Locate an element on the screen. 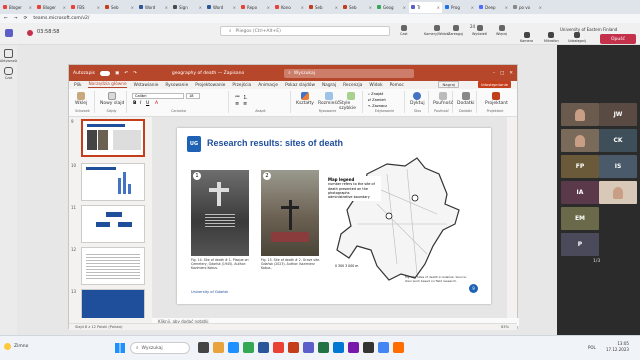 Image resolution: width=640 pixels, height=360 pixels. search-input: ⌕ Pliegos (Ctrl+Alt+E) is located at coordinates (305, 31).